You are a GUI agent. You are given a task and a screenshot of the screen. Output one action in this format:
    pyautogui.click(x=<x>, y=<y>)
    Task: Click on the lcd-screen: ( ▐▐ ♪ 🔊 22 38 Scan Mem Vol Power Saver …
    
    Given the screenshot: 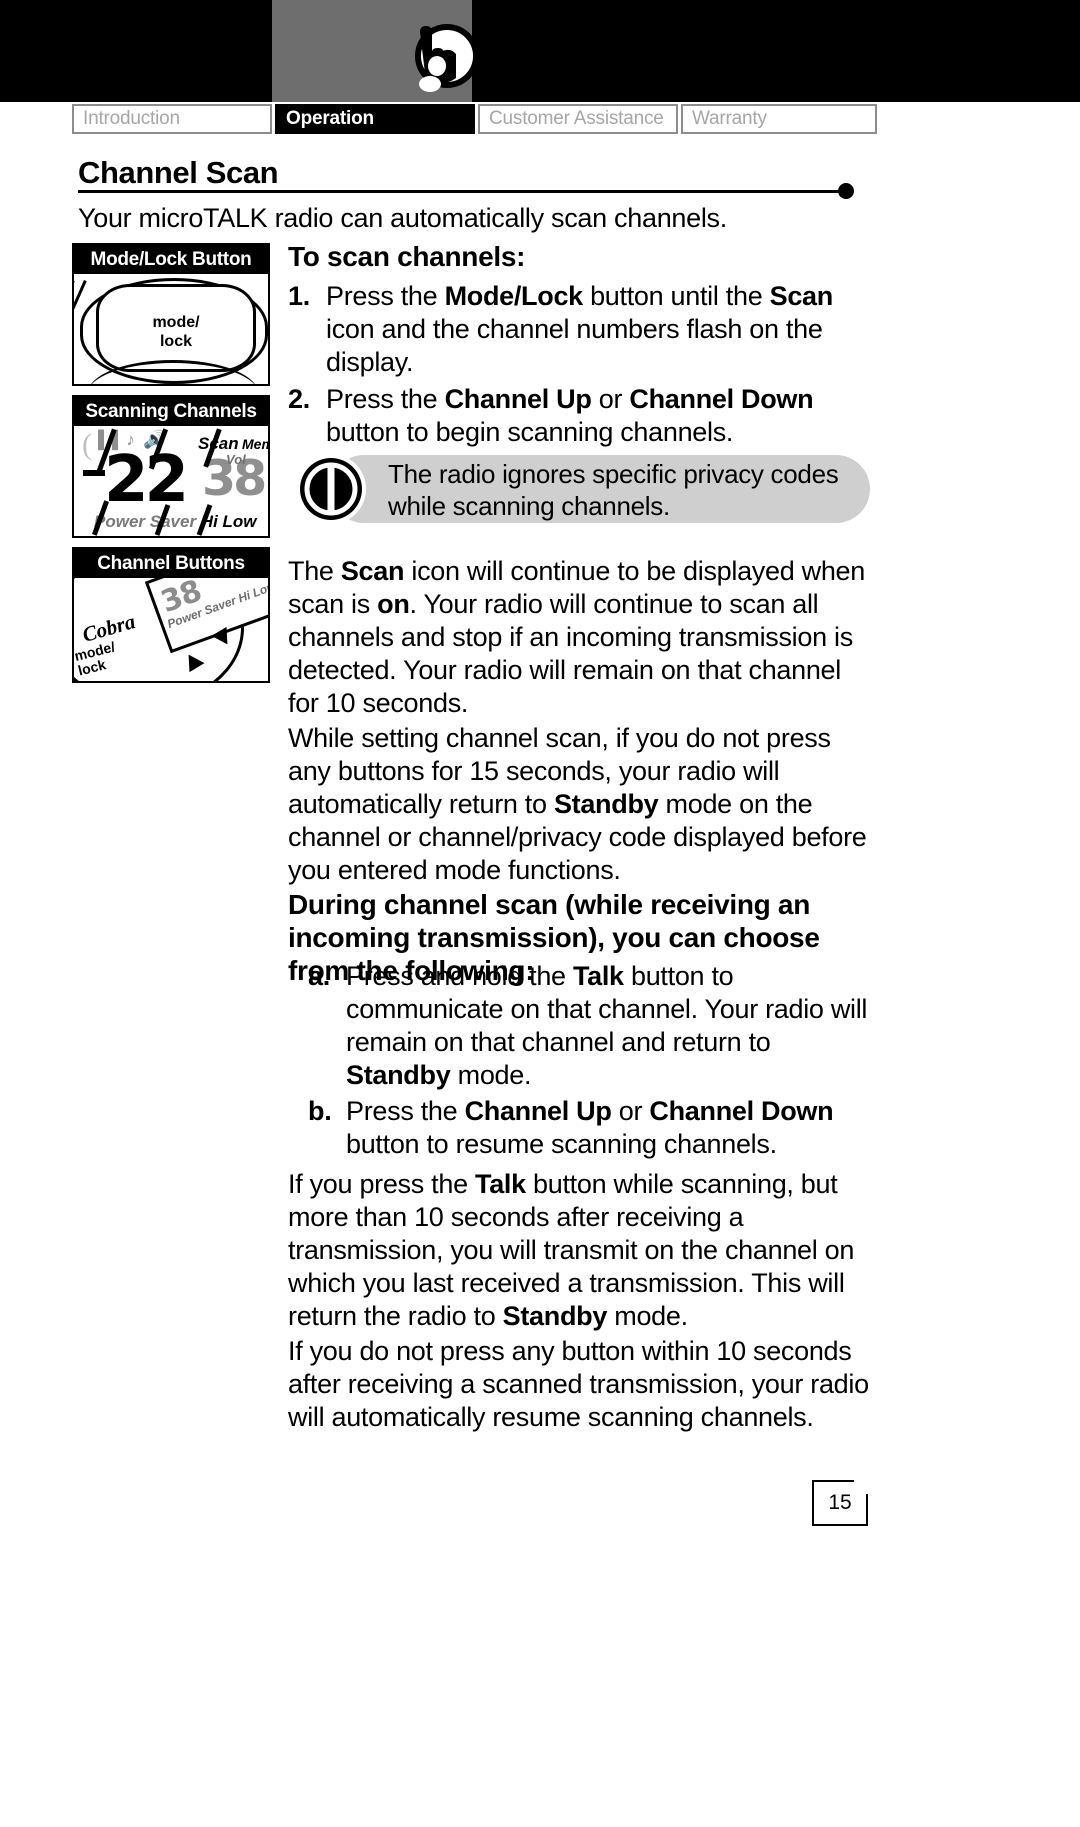 What is the action you would take?
    pyautogui.click(x=171, y=481)
    